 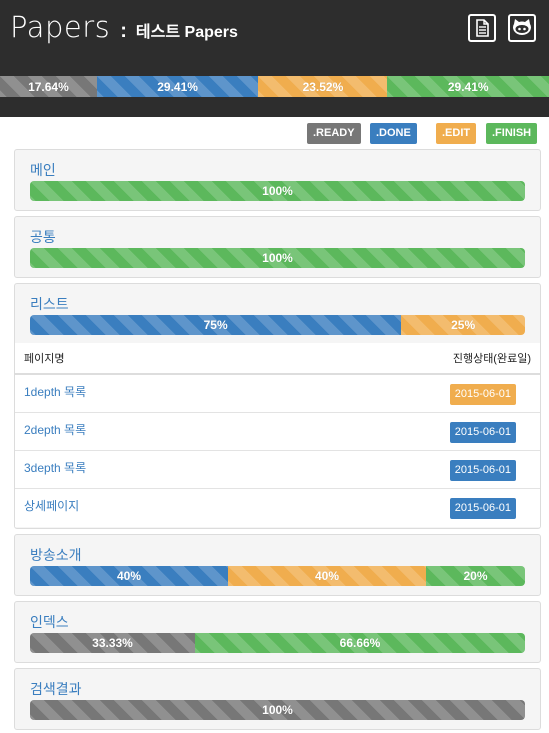 I want to click on section-title: 인덱스, so click(x=49, y=622).